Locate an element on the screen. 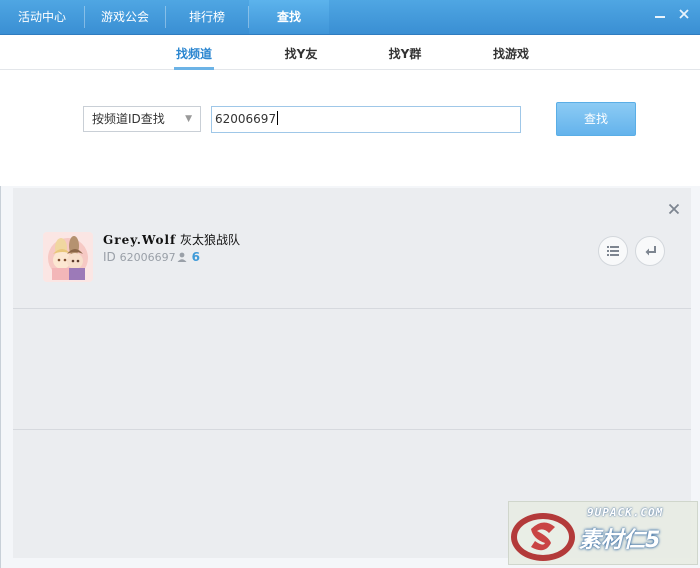  nav-item-search: 查找 is located at coordinates (289, 17).